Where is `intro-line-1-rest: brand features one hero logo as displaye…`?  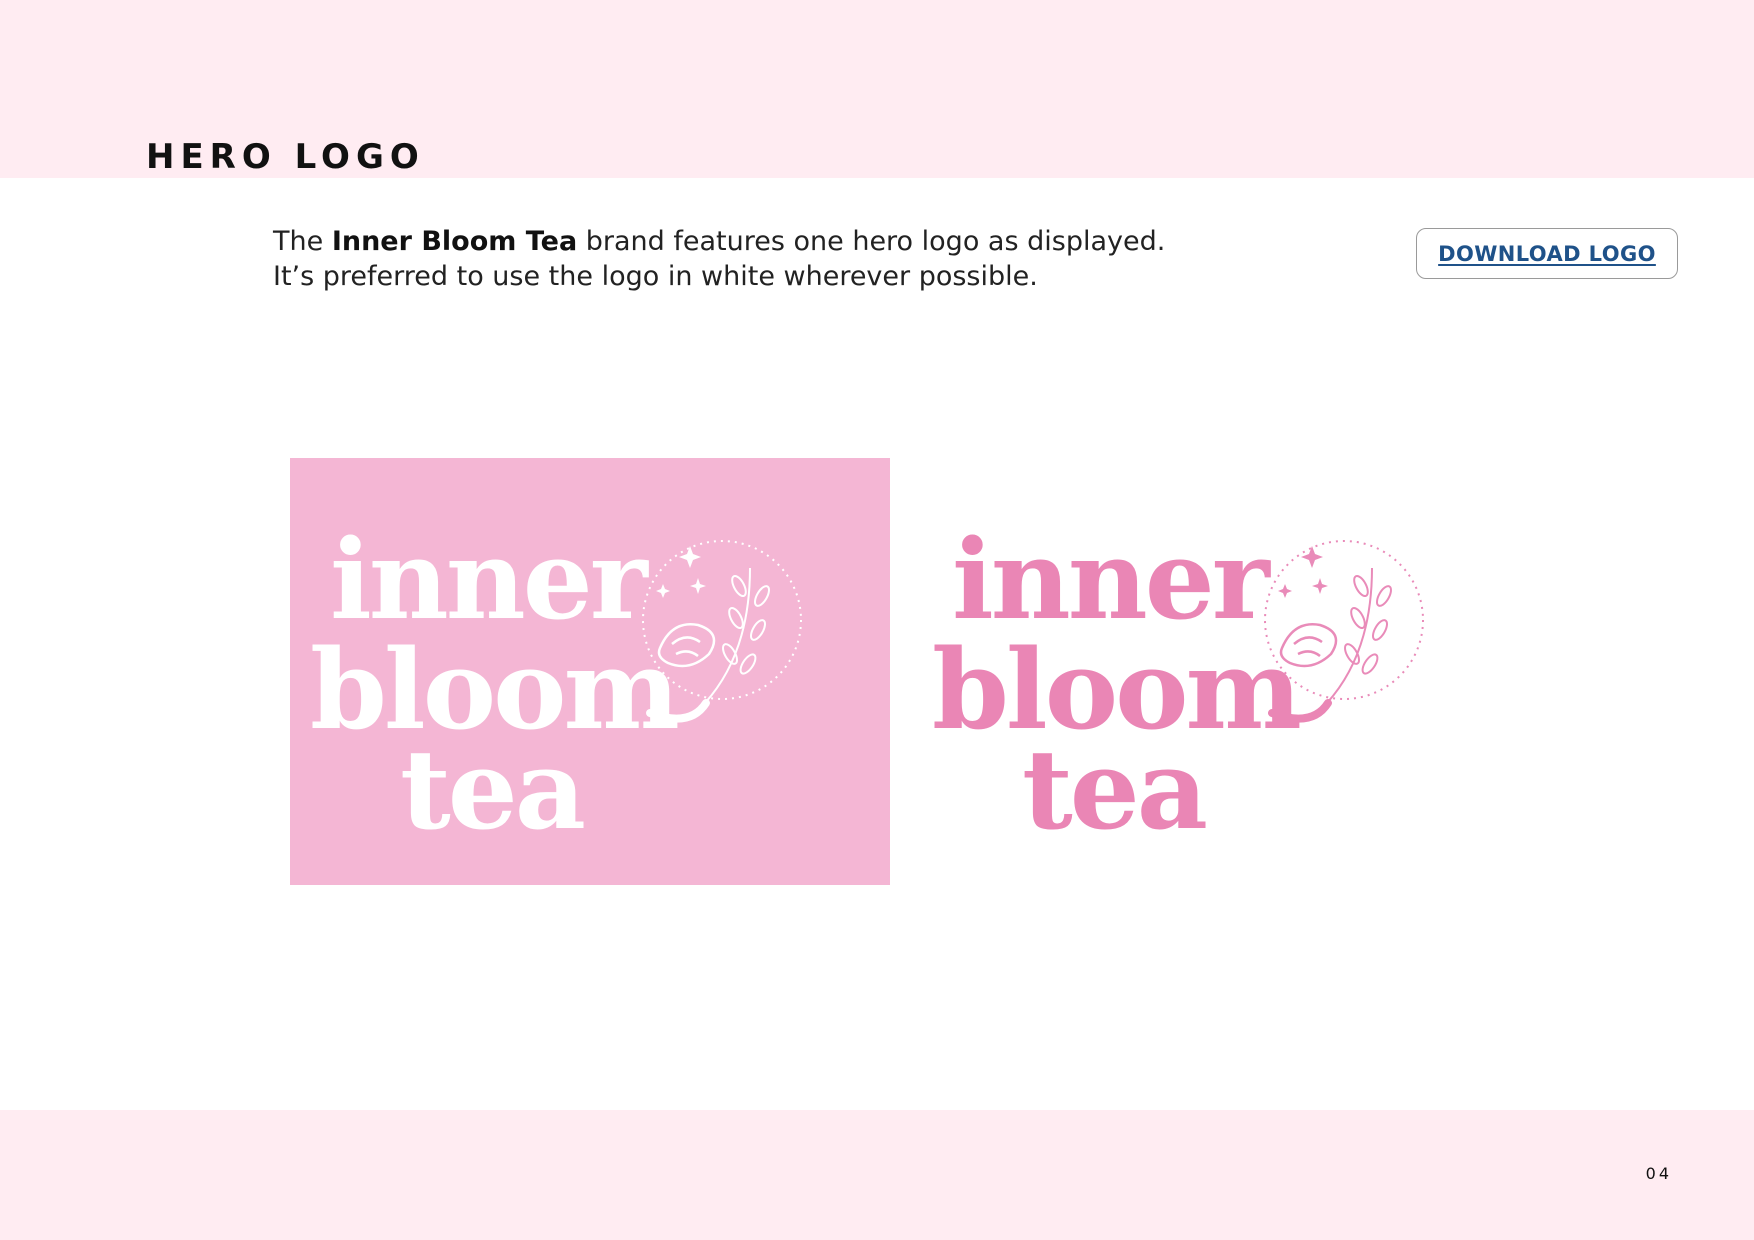 intro-line-1-rest: brand features one hero logo as displaye… is located at coordinates (871, 241).